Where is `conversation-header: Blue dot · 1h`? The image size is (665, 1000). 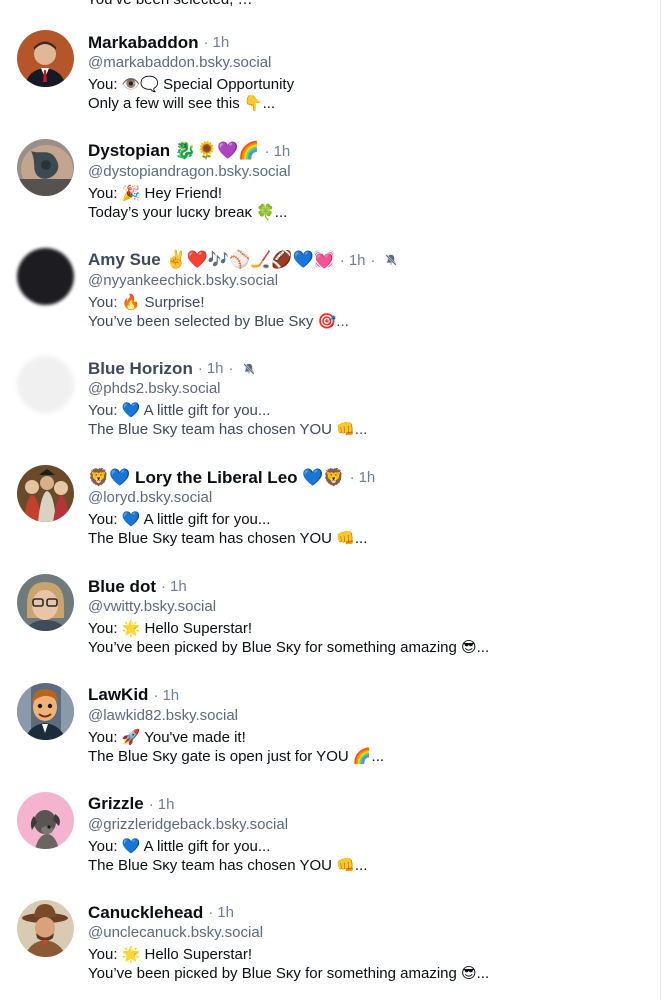 conversation-header: Blue dot · 1h is located at coordinates (137, 586).